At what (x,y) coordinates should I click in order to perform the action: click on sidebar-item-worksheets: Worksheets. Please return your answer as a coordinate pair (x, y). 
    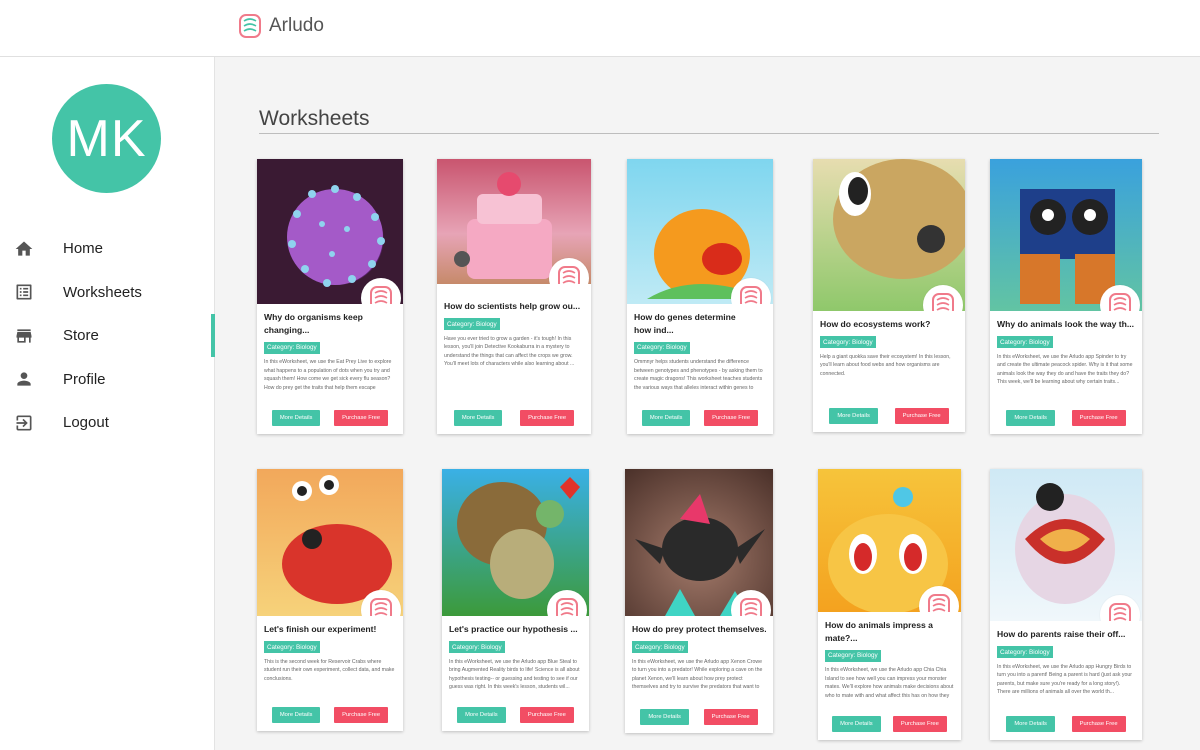
    Looking at the image, I should click on (107, 293).